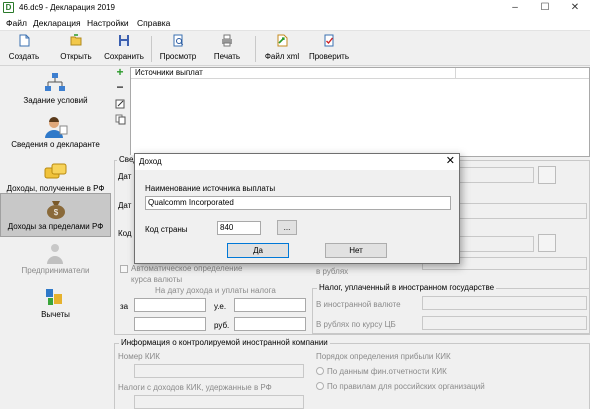 This screenshot has width=590, height=409. I want to click on kik-radio-russian-rules-label: По правилам для российских организаций, so click(406, 386).